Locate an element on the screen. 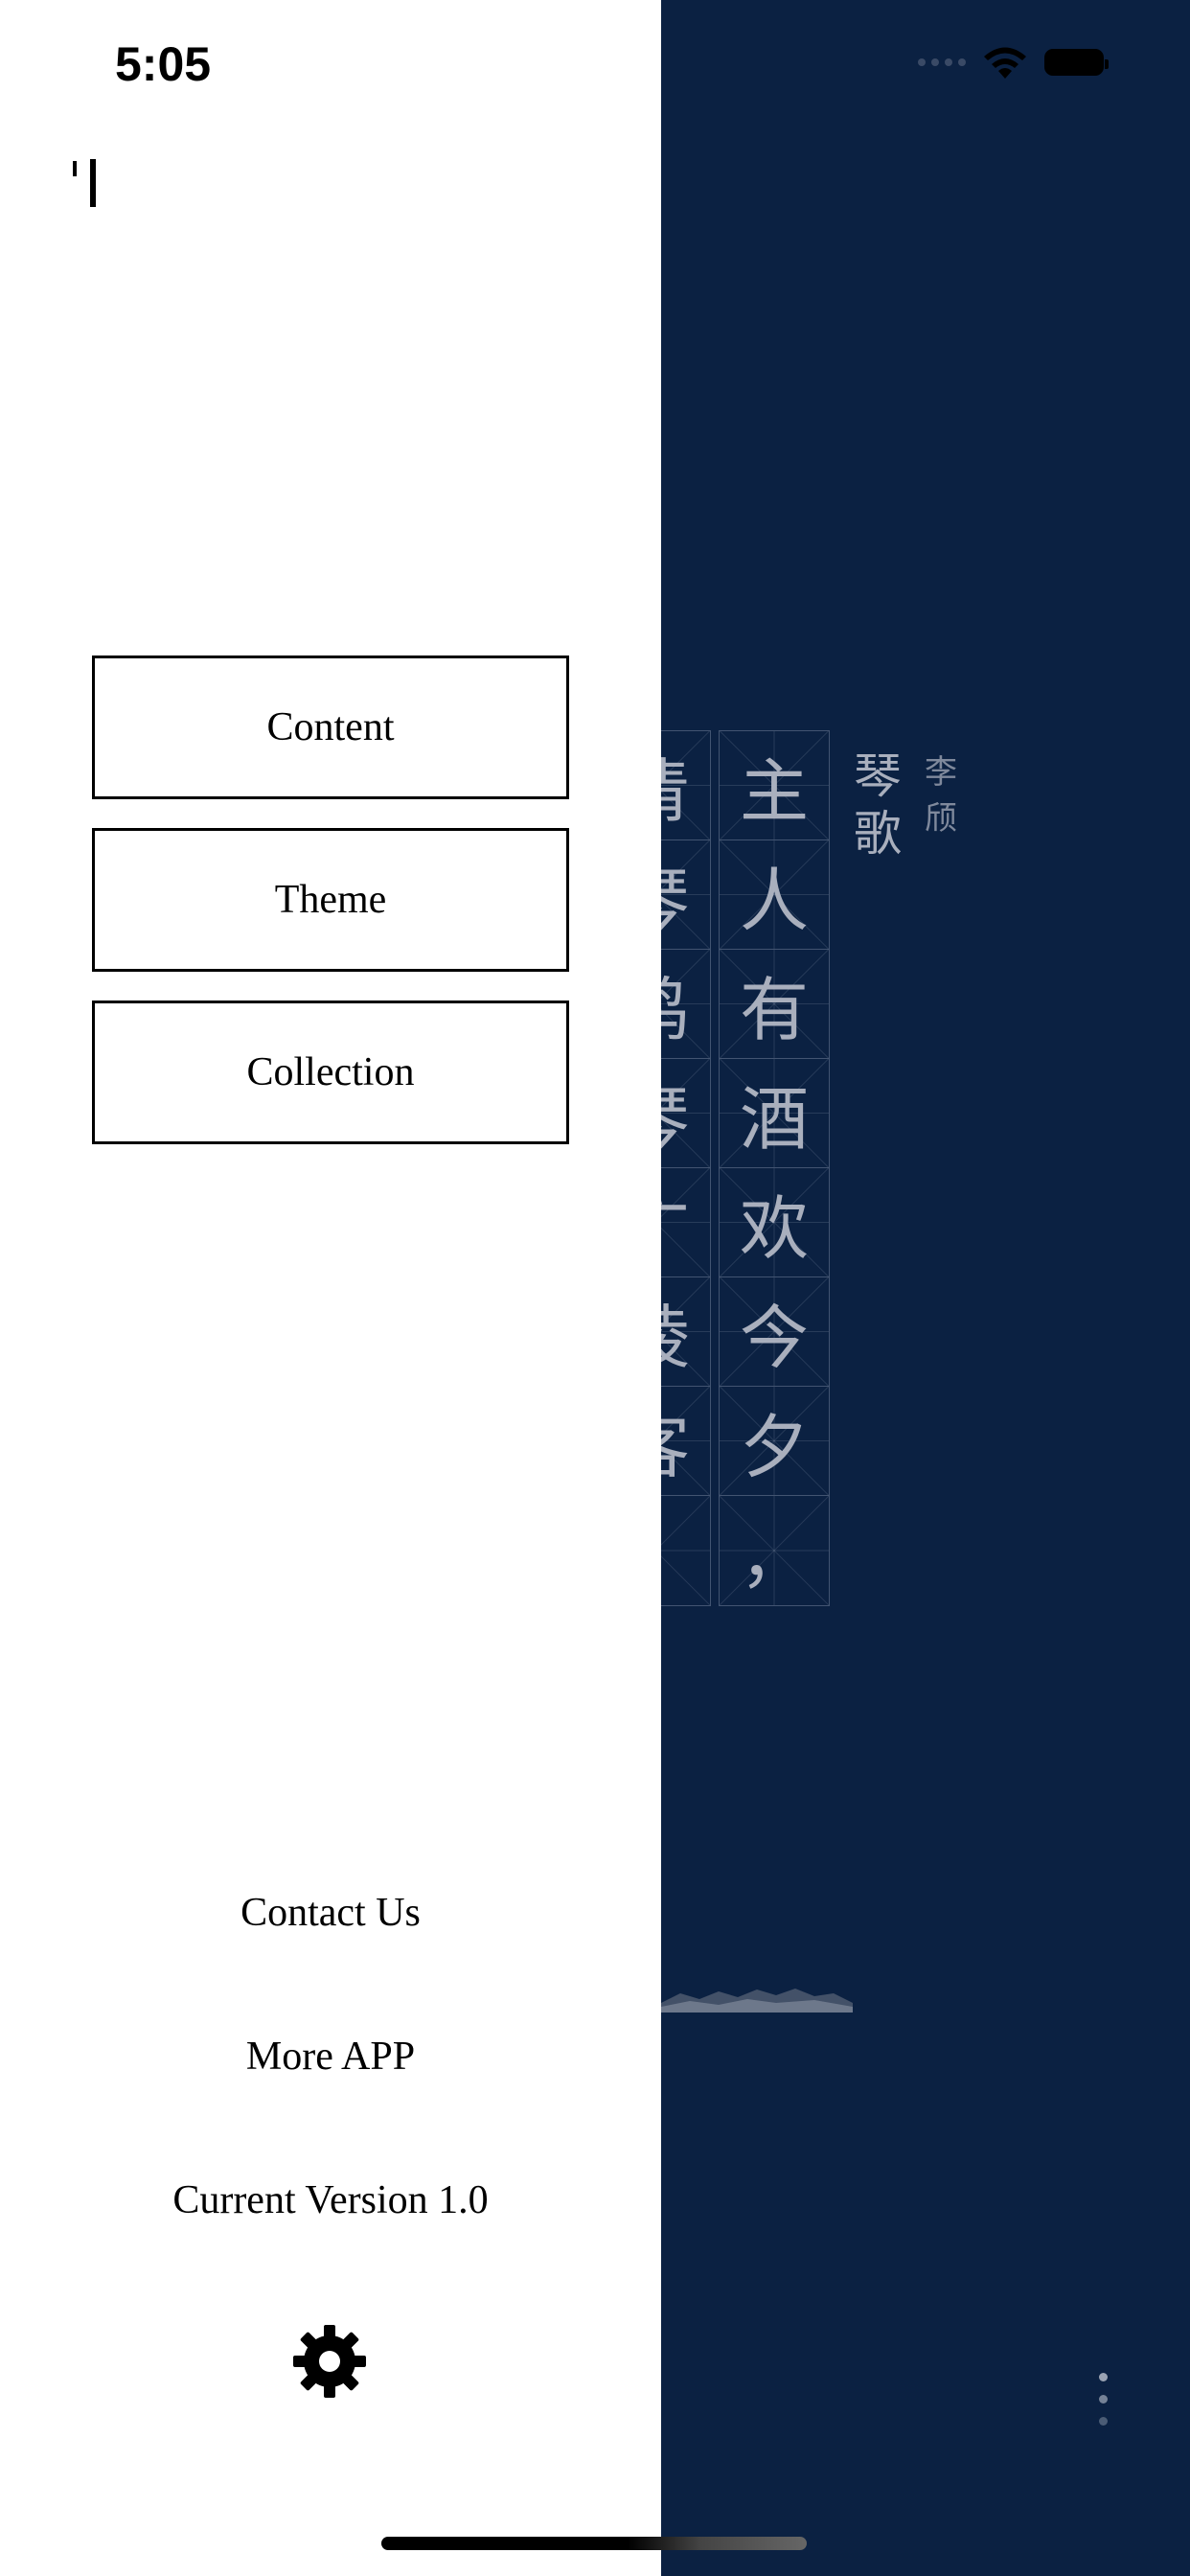  poem-char: 主 is located at coordinates (775, 785).